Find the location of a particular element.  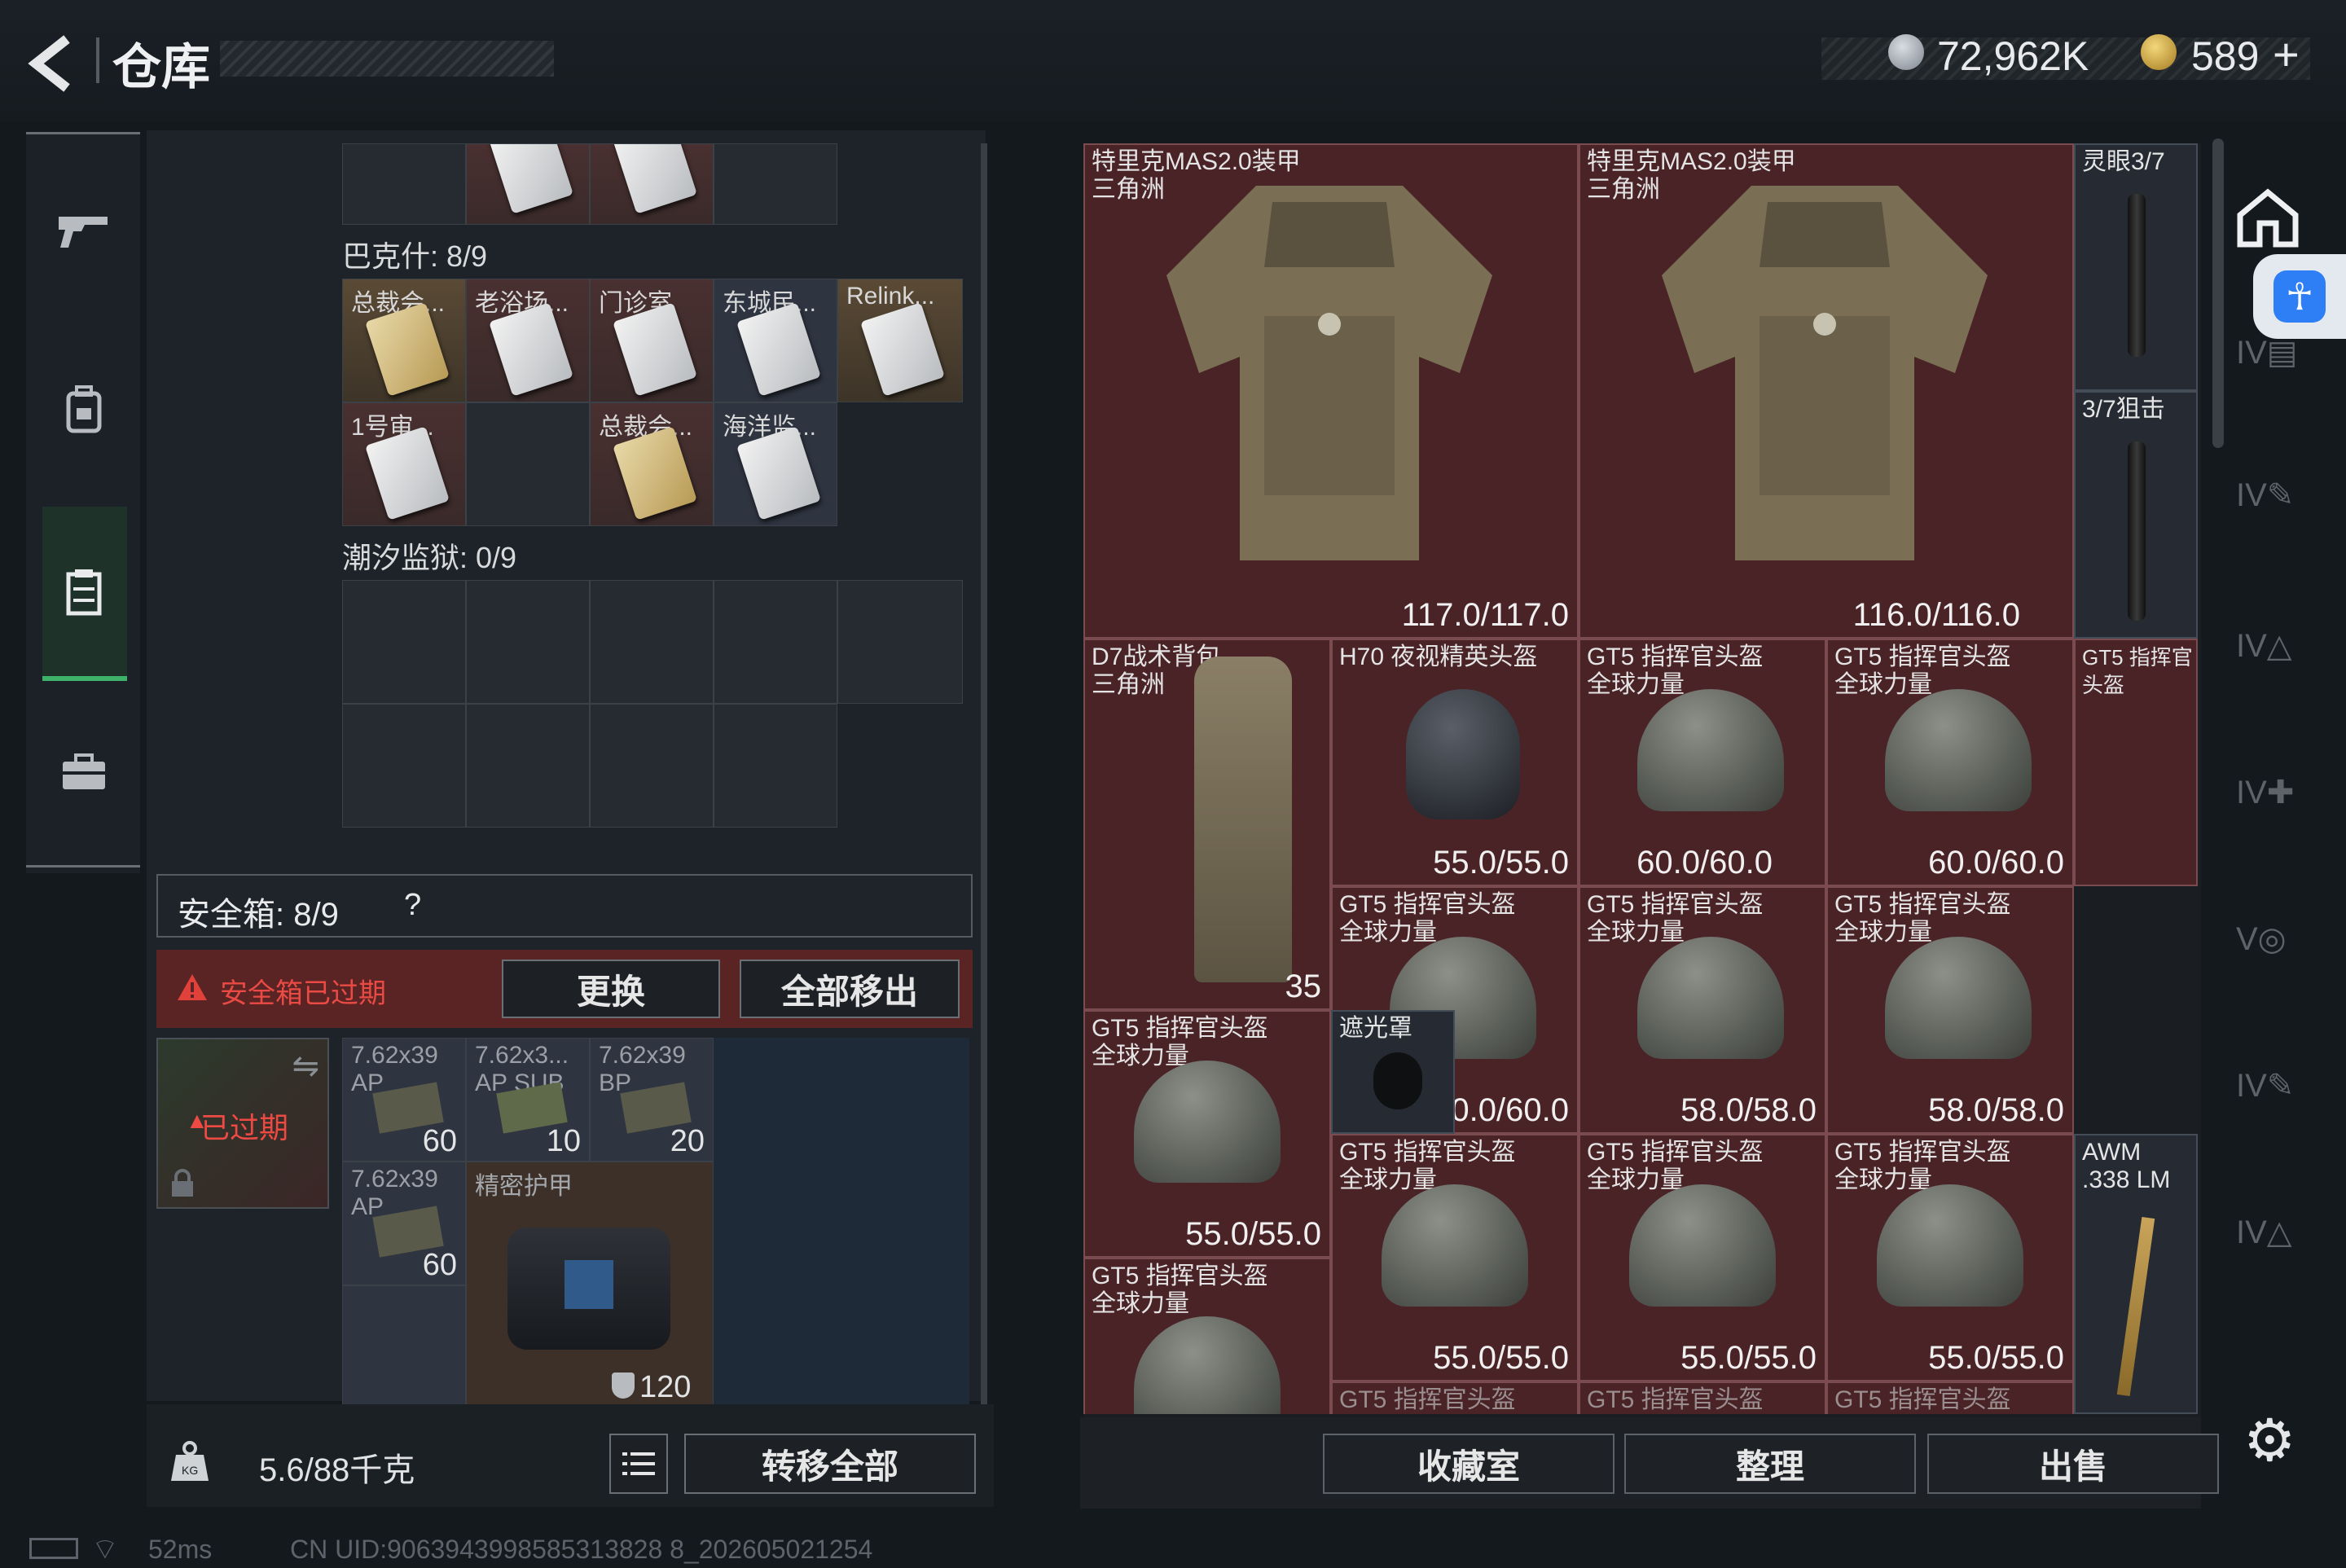

left-scrollbar is located at coordinates (984, 778).